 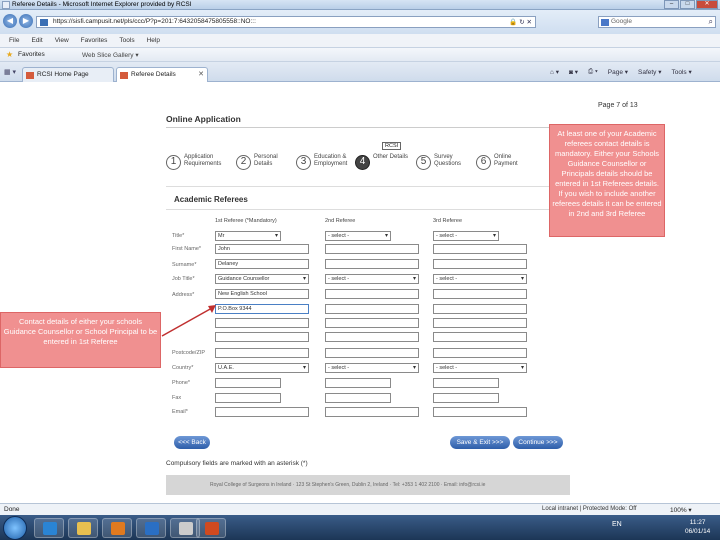 I want to click on feeds-icon: ◙ ▾, so click(x=573, y=72).